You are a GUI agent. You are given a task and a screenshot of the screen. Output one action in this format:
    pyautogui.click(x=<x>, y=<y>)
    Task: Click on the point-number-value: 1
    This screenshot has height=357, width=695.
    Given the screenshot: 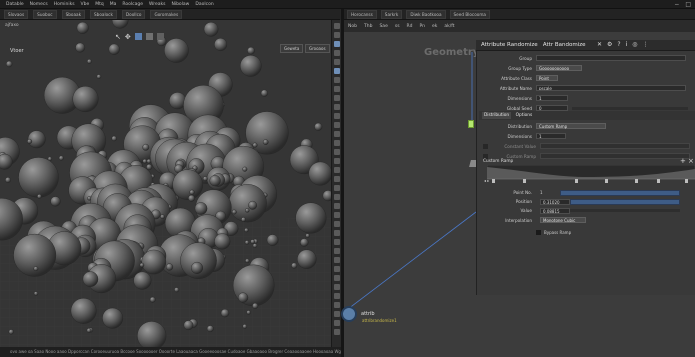 What is the action you would take?
    pyautogui.click(x=550, y=192)
    